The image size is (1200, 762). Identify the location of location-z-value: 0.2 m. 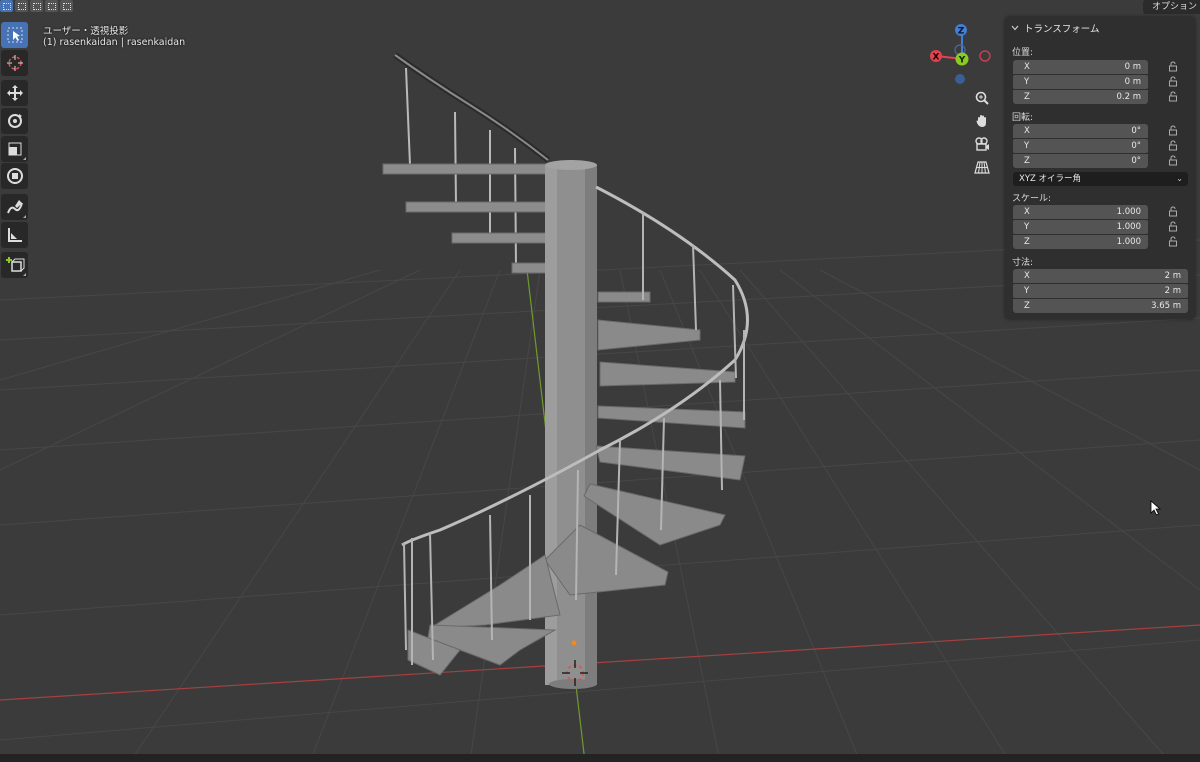
(1129, 97).